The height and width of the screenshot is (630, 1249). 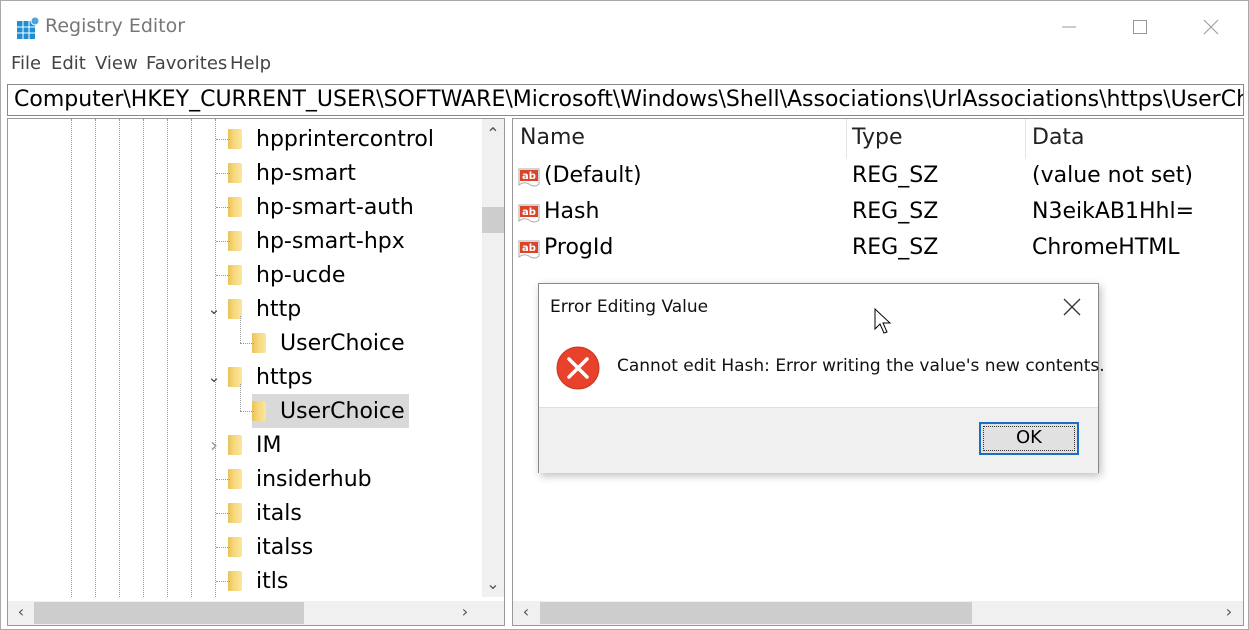 What do you see at coordinates (28, 27) in the screenshot?
I see `registry-editor-icon` at bounding box center [28, 27].